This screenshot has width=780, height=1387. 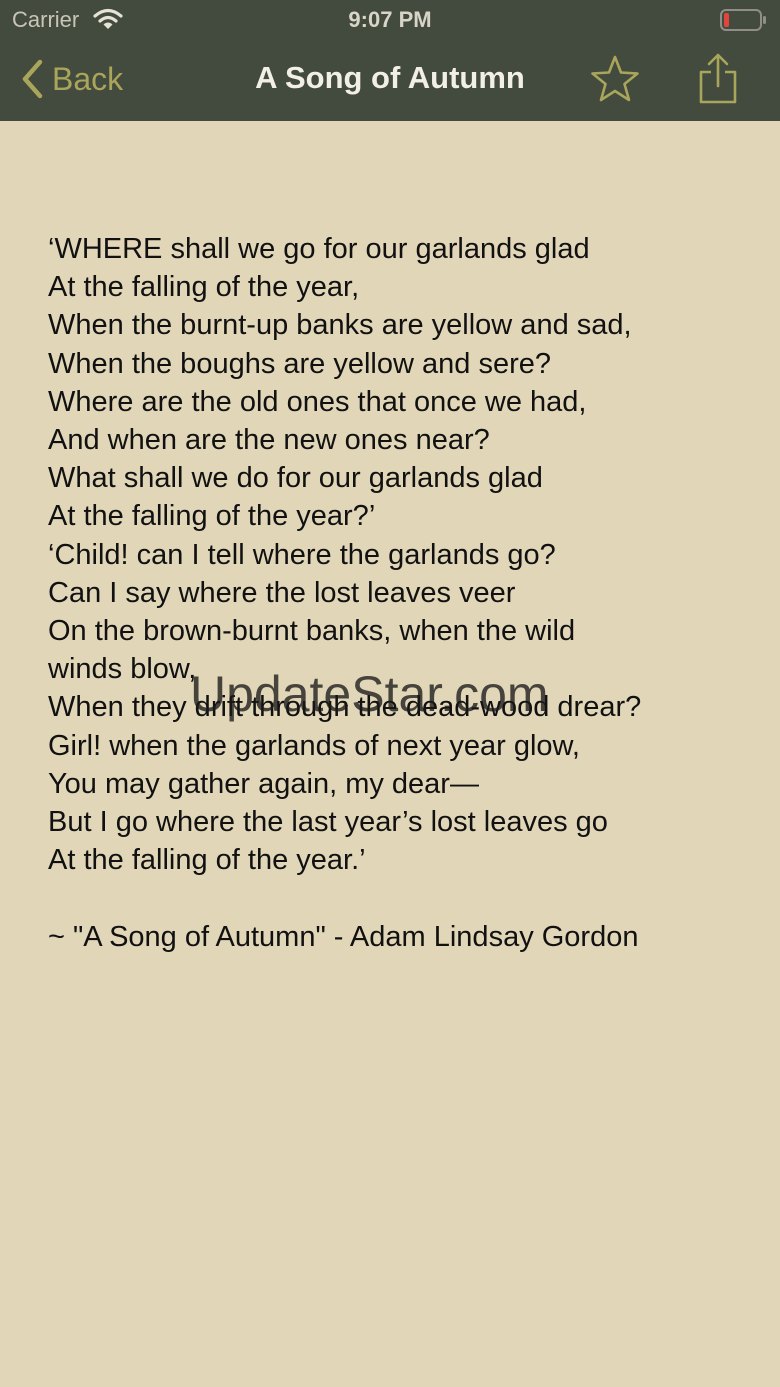 I want to click on battery-icon, so click(x=743, y=20).